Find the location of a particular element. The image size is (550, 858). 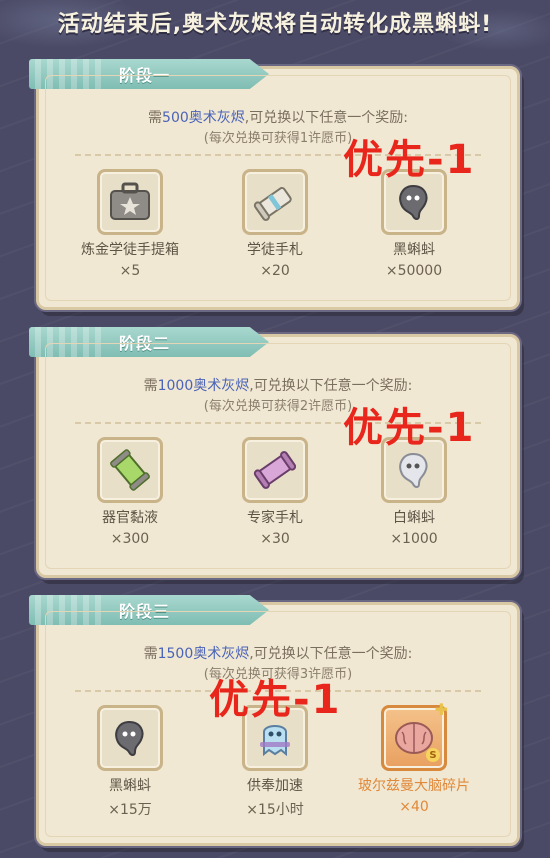

item-qty: ×5 is located at coordinates (130, 271).